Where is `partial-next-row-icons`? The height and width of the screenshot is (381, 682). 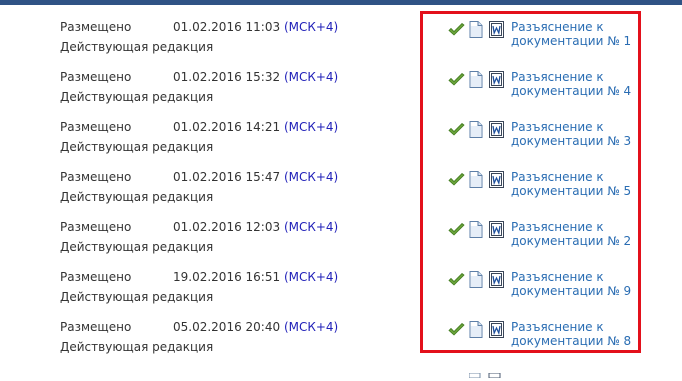 partial-next-row-icons is located at coordinates (488, 374).